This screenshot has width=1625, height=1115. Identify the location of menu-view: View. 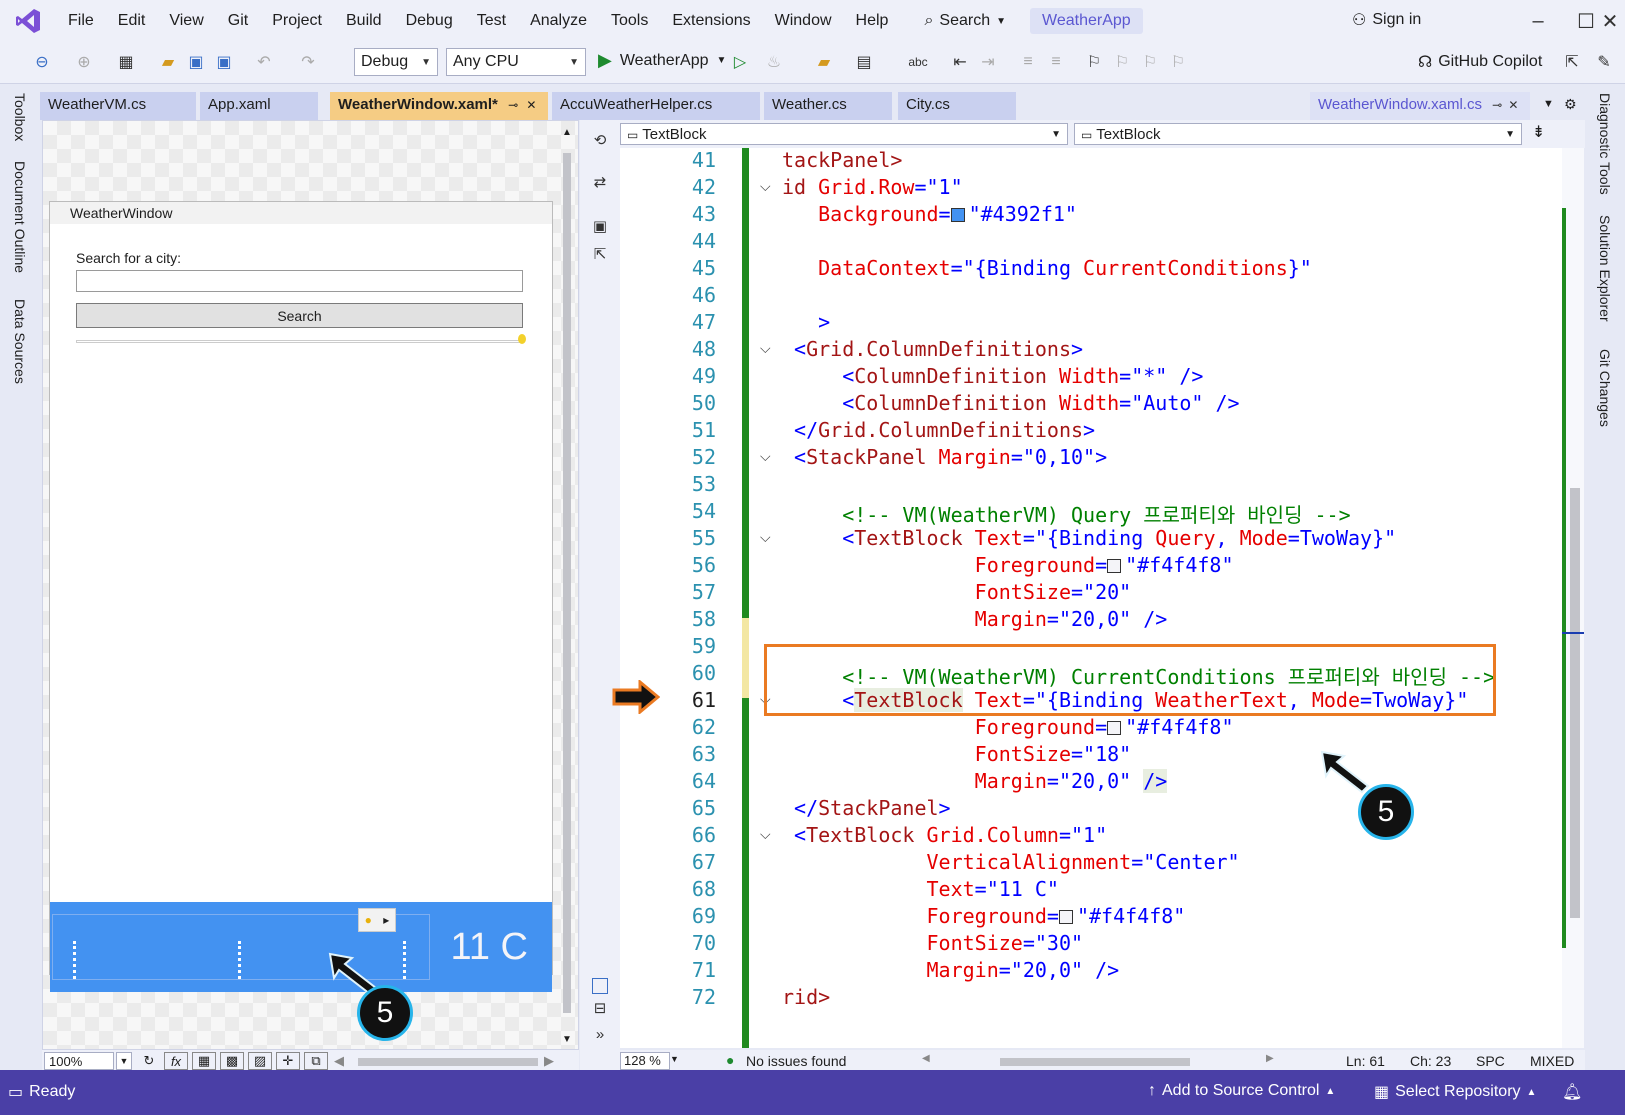
(186, 21).